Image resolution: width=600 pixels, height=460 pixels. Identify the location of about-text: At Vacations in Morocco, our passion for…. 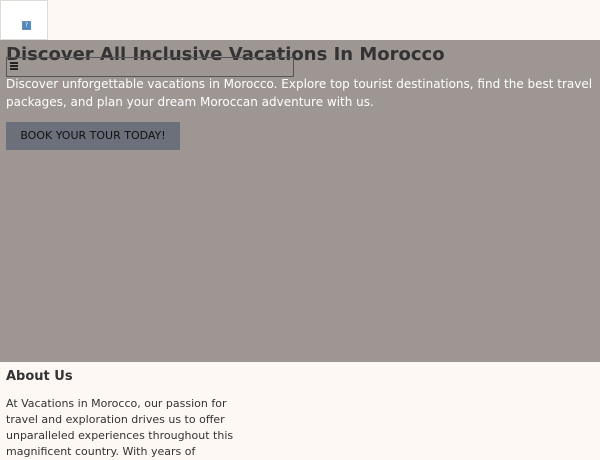
(120, 427).